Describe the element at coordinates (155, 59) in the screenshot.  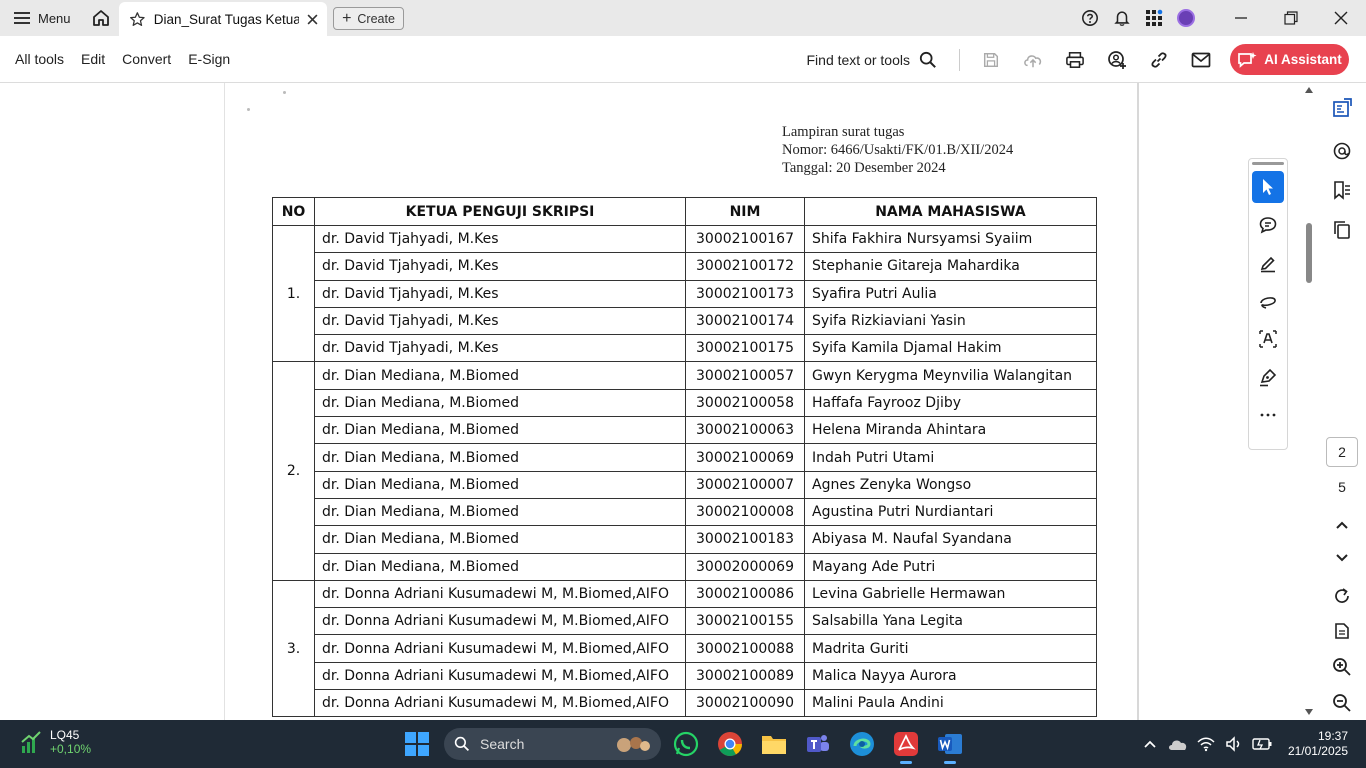
I see `toolbar-convert: Convert` at that location.